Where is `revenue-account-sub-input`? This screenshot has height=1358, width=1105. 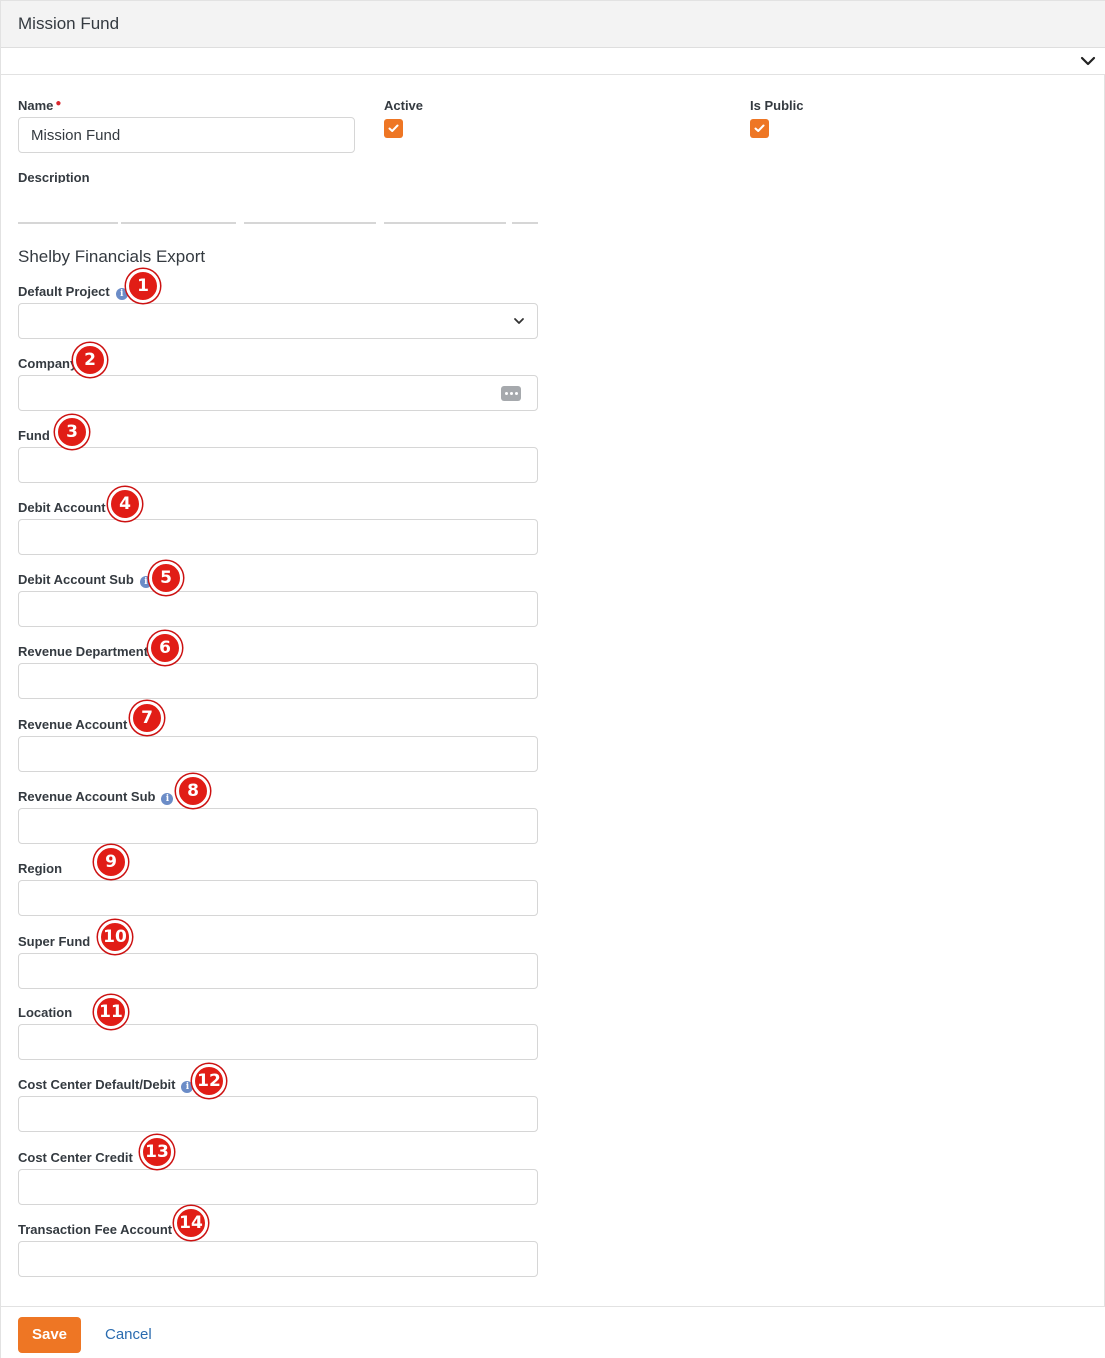 revenue-account-sub-input is located at coordinates (278, 826).